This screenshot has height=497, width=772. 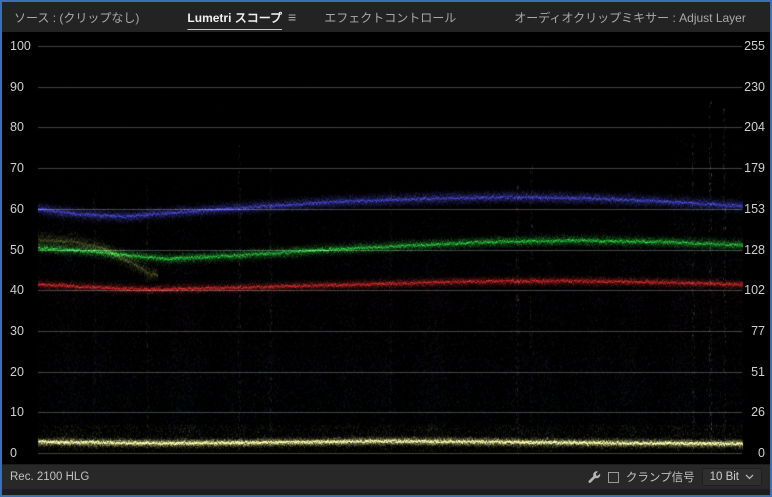 What do you see at coordinates (17, 250) in the screenshot?
I see `left-axis-label: 50` at bounding box center [17, 250].